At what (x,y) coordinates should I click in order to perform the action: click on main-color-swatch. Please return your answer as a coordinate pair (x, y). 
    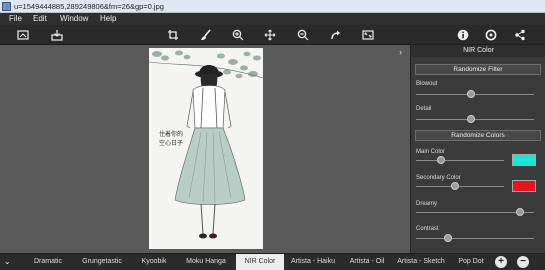
    Looking at the image, I should click on (524, 160).